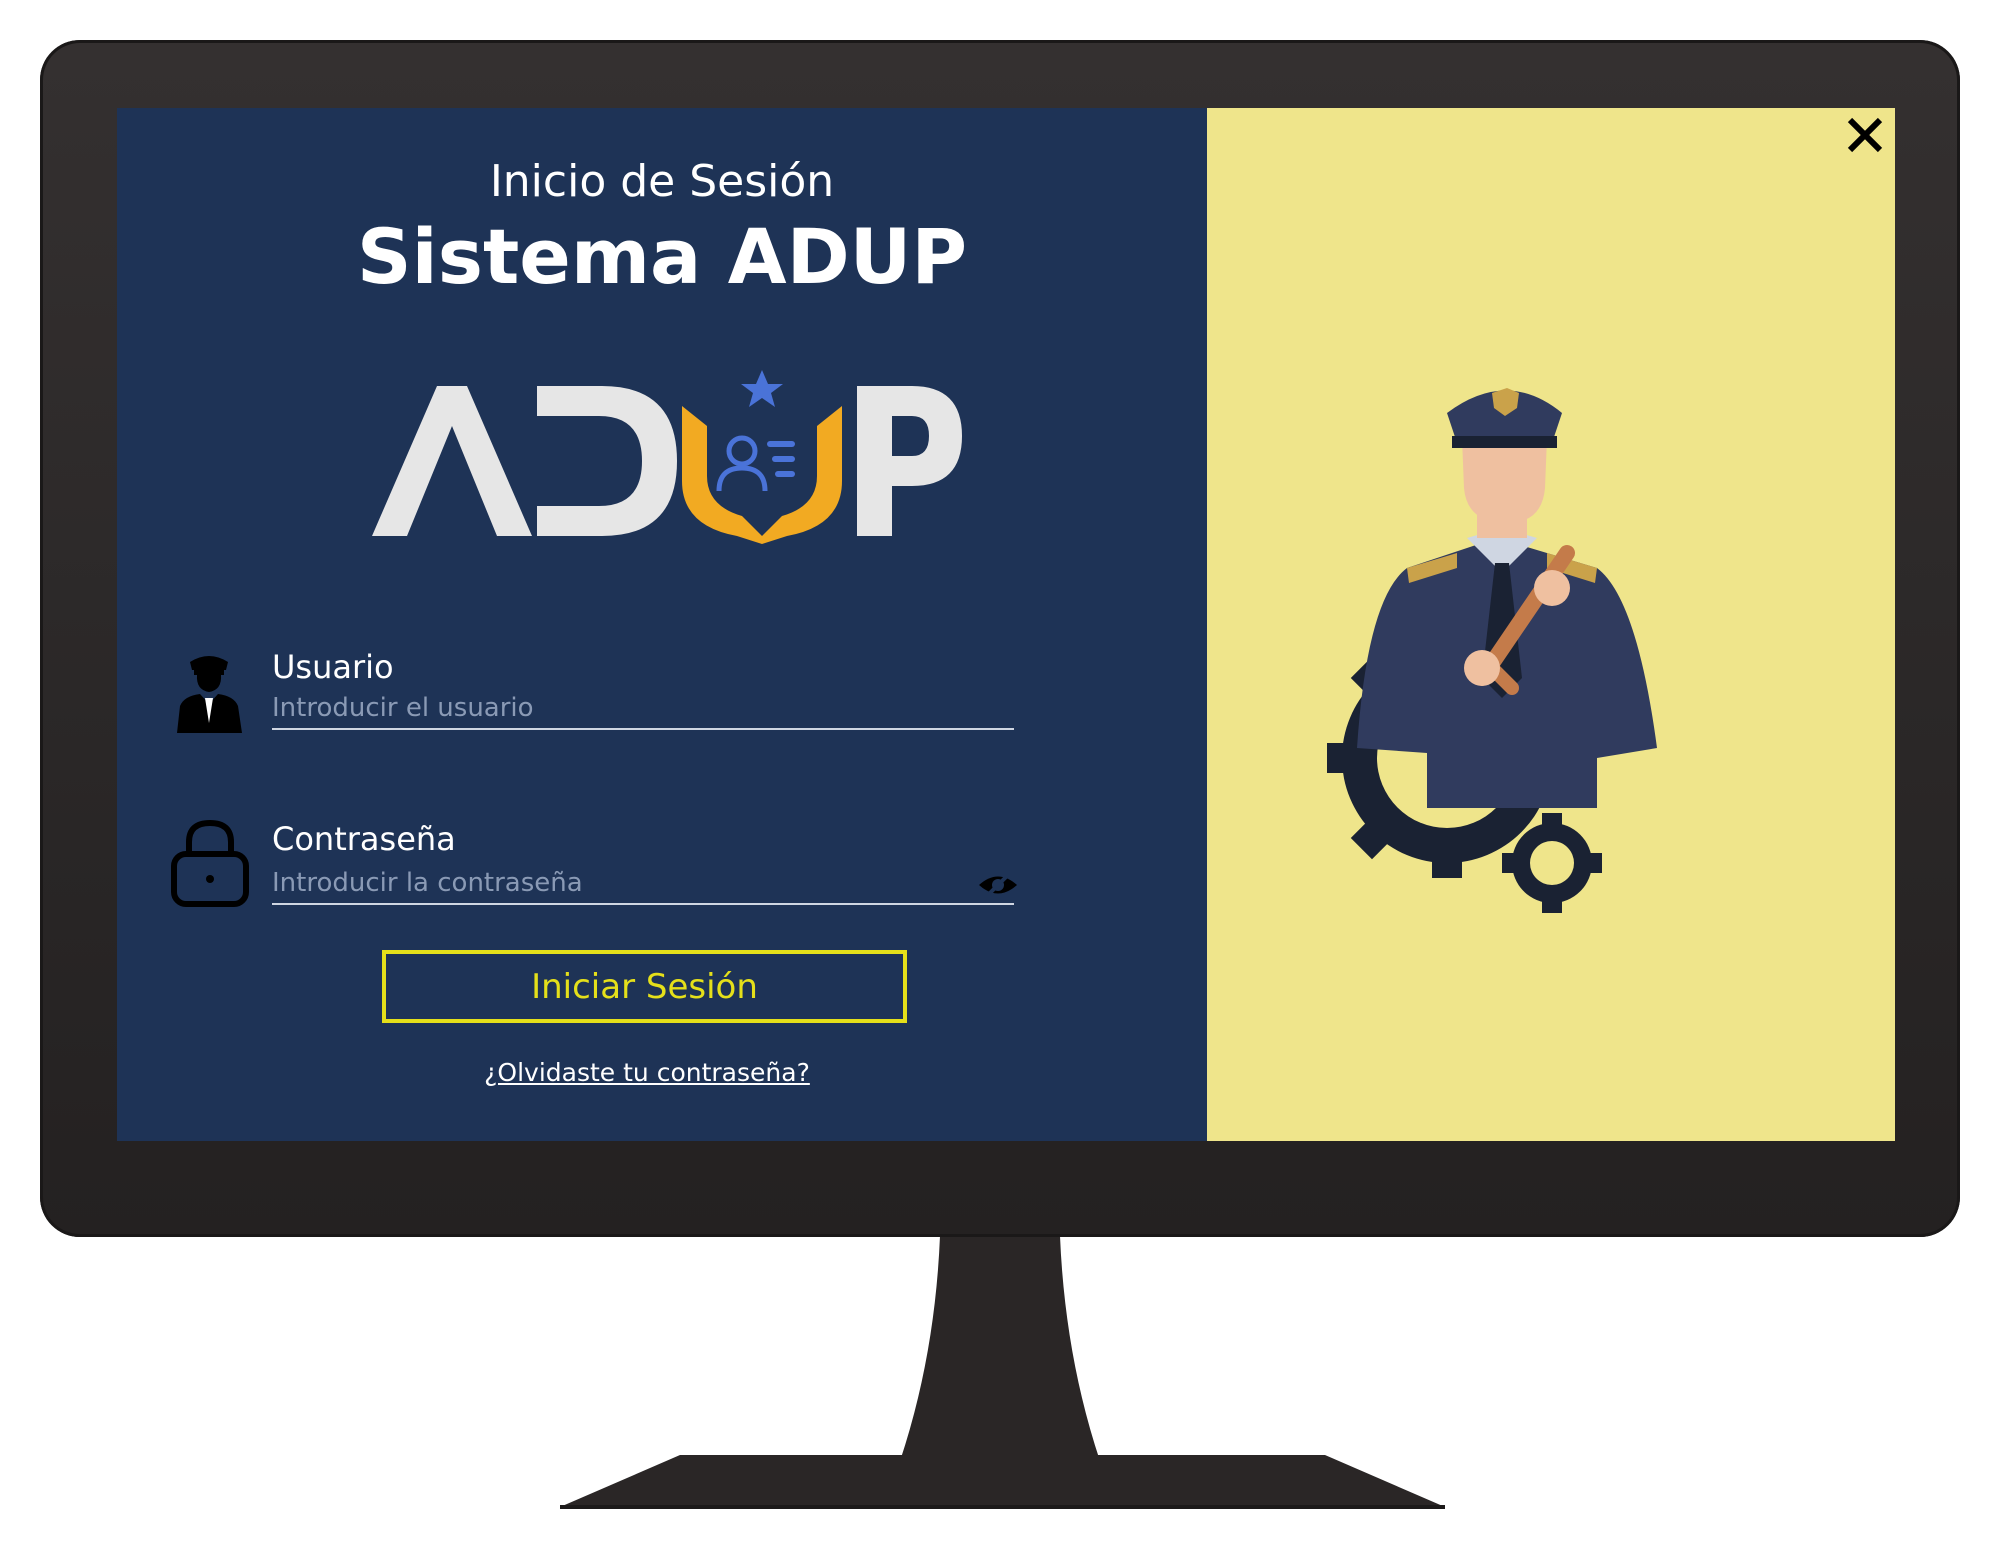 The height and width of the screenshot is (1550, 2000). I want to click on police-officer-illustration, so click(1492, 650).